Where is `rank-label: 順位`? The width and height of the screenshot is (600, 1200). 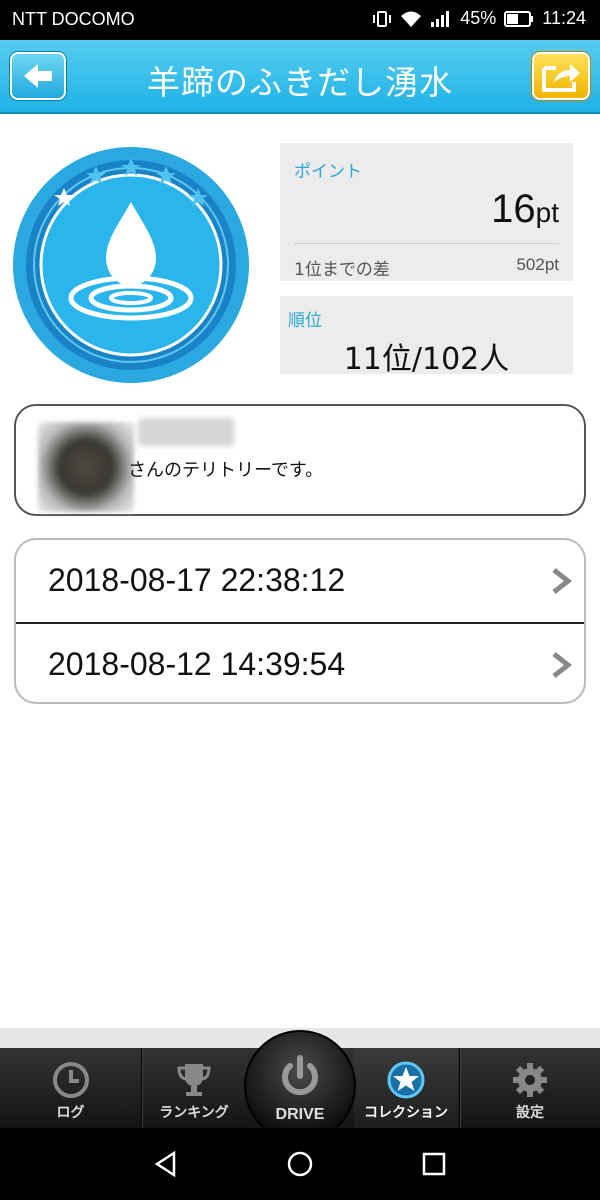 rank-label: 順位 is located at coordinates (305, 321).